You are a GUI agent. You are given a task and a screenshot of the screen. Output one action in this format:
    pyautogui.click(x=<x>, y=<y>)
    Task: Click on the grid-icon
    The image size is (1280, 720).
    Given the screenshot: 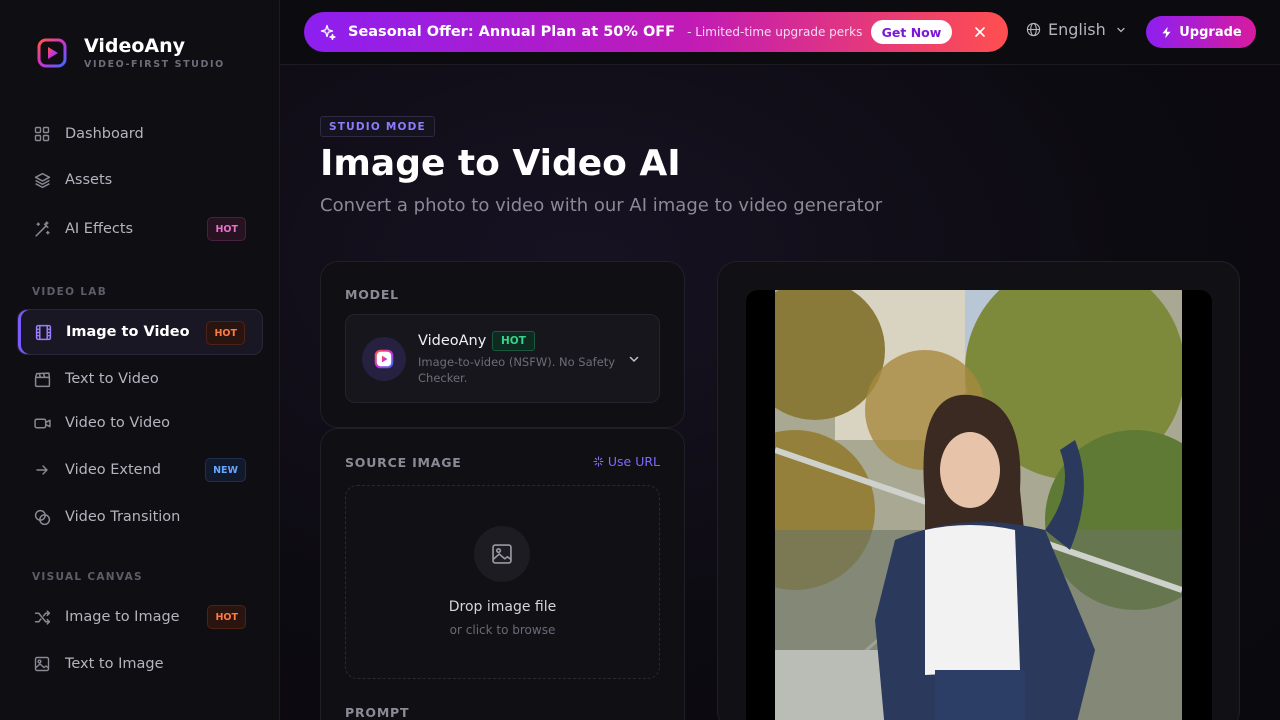 What is the action you would take?
    pyautogui.click(x=42, y=134)
    